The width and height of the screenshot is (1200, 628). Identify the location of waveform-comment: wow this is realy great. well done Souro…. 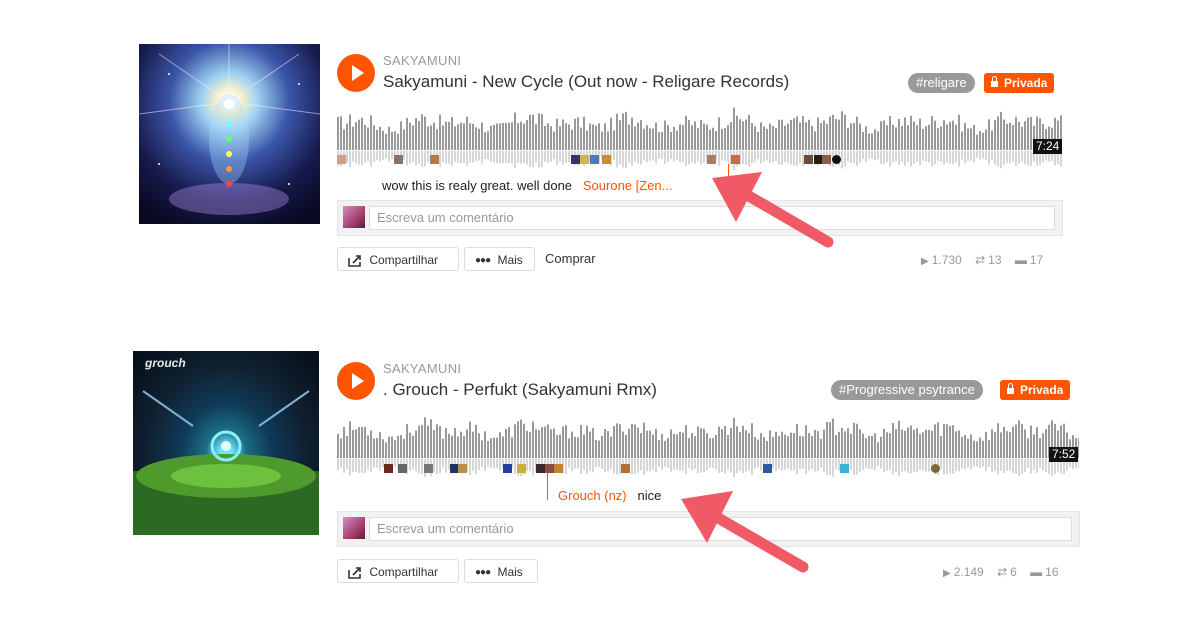
(527, 185).